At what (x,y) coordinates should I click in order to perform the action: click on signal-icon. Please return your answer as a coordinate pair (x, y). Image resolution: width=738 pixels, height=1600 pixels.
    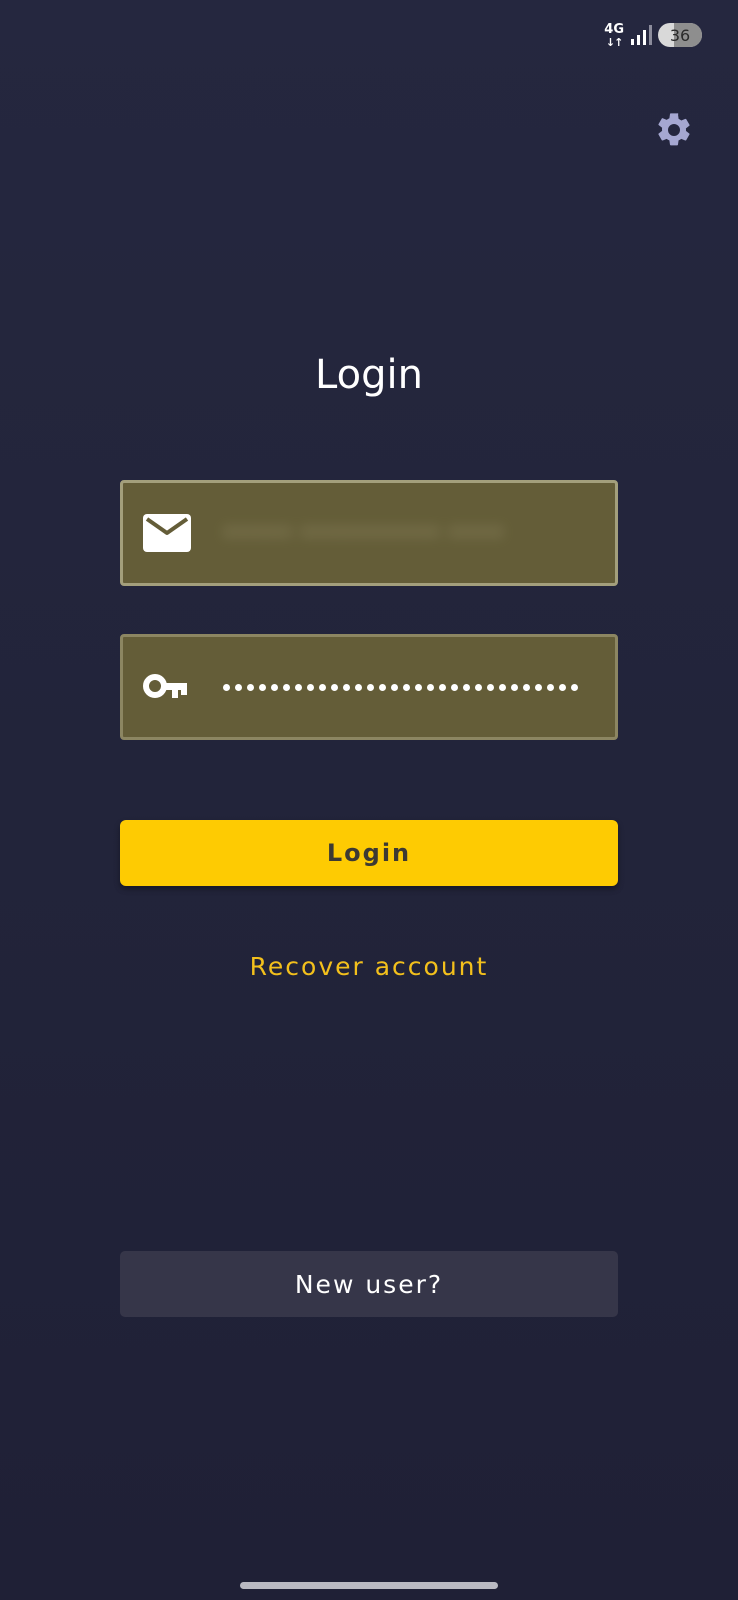
    Looking at the image, I should click on (641, 35).